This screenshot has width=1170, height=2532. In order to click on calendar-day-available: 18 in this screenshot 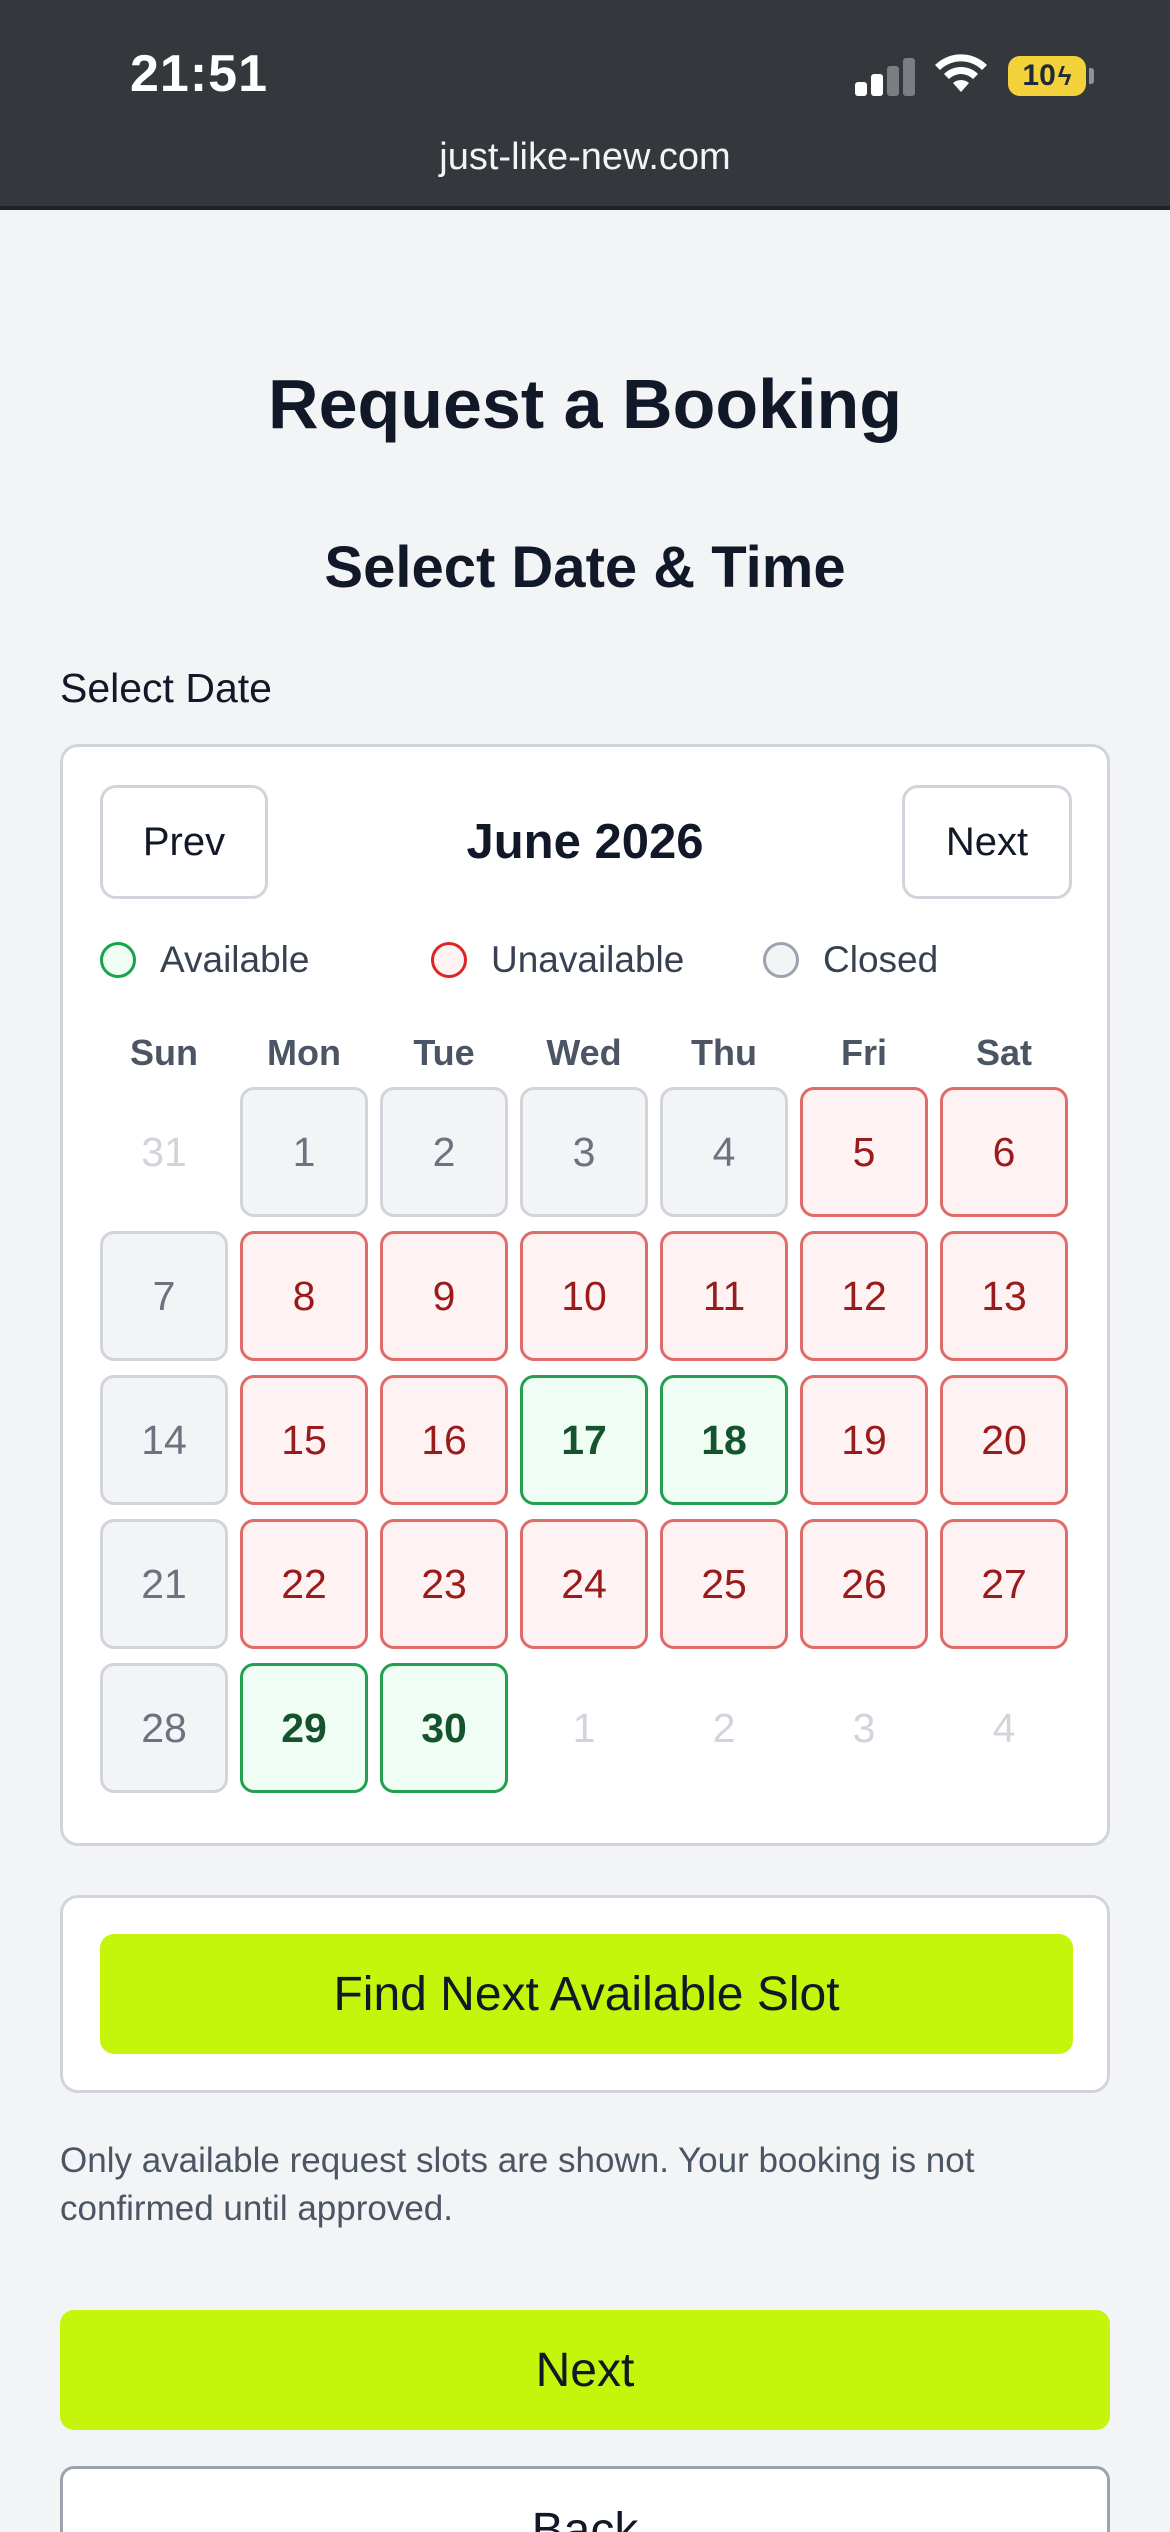, I will do `click(724, 1440)`.